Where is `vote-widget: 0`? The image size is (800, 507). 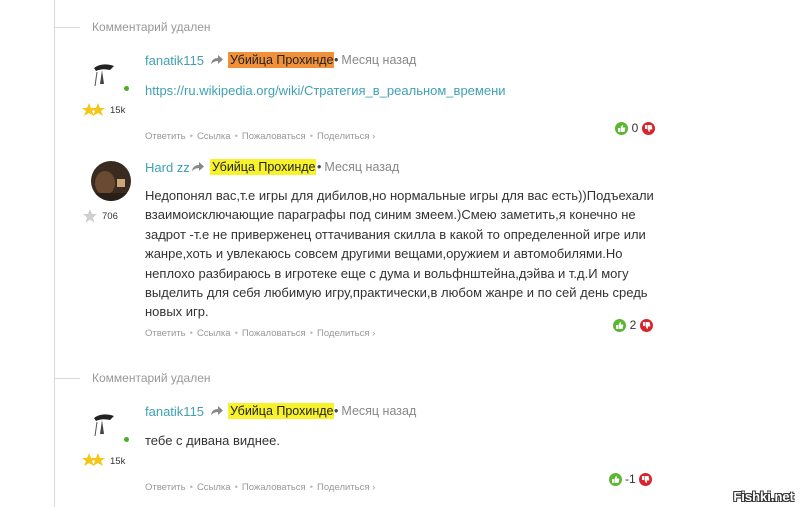
vote-widget: 0 is located at coordinates (635, 128).